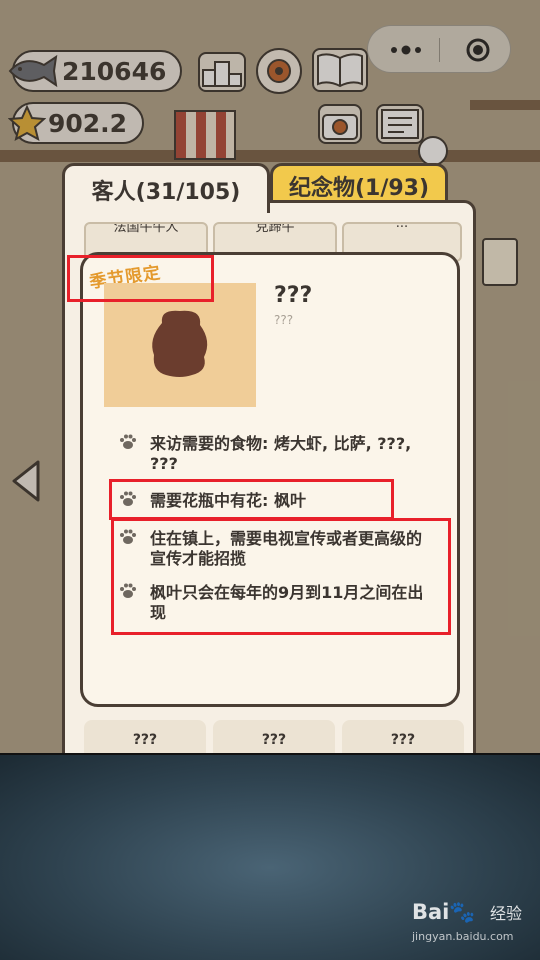 The image size is (540, 960). What do you see at coordinates (281, 576) in the screenshot?
I see `highlight-box-conditions` at bounding box center [281, 576].